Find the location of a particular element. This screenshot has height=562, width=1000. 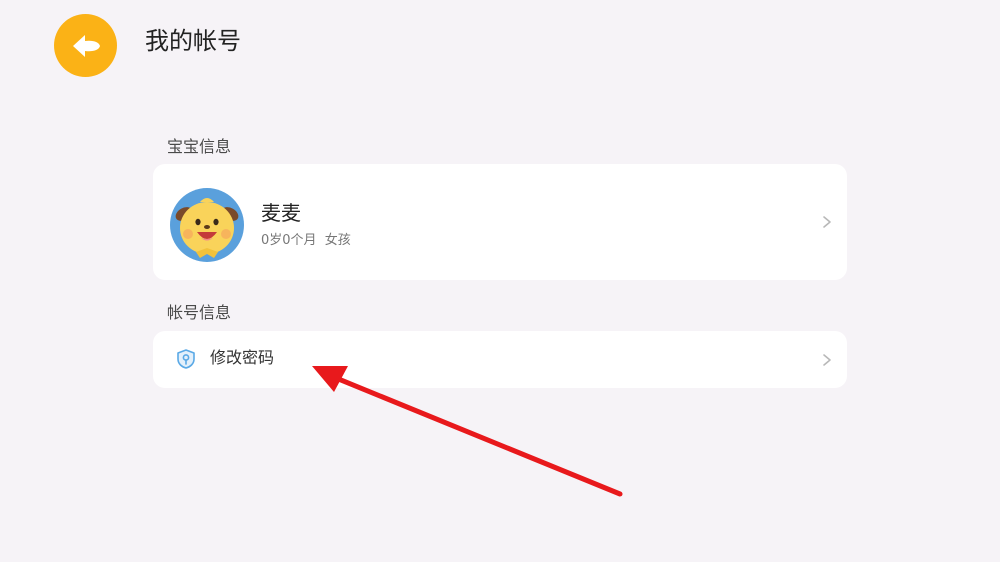

change-password-label: 修改密码 is located at coordinates (242, 357).